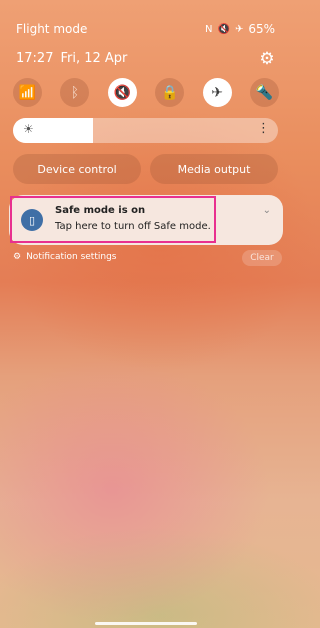  Describe the element at coordinates (262, 258) in the screenshot. I see `clear-button: Clear` at that location.